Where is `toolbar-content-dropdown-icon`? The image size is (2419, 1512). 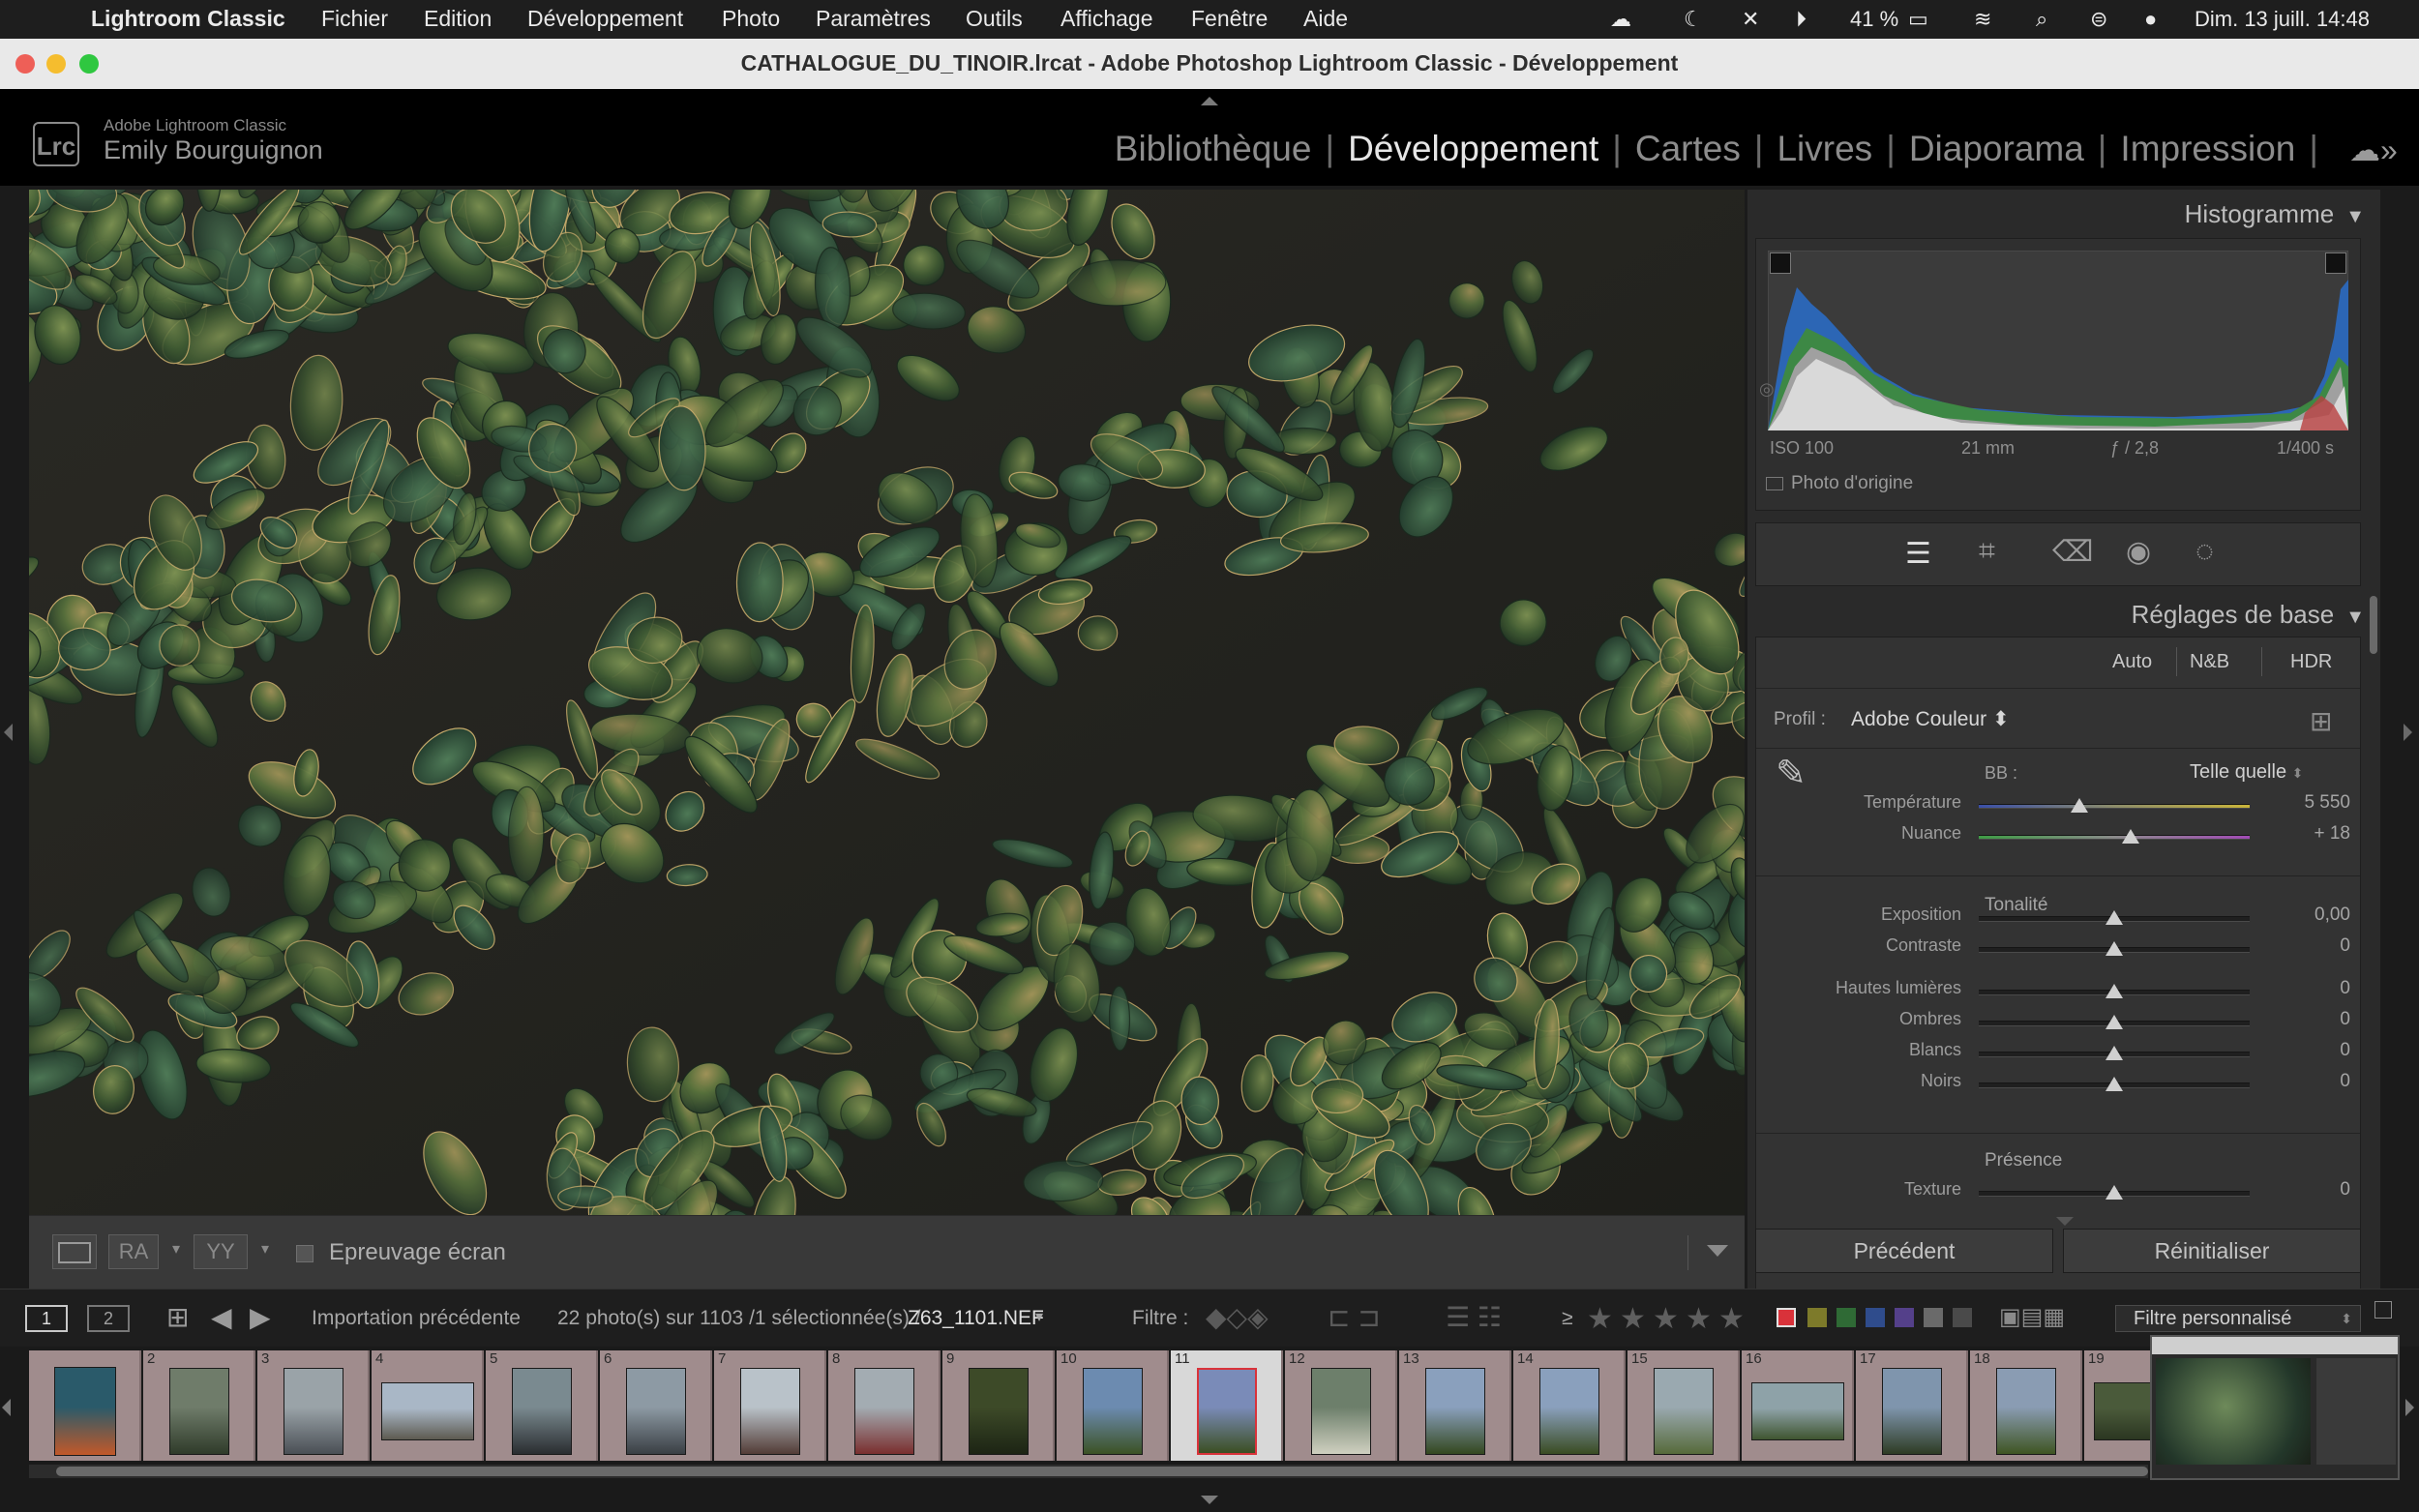 toolbar-content-dropdown-icon is located at coordinates (1718, 1251).